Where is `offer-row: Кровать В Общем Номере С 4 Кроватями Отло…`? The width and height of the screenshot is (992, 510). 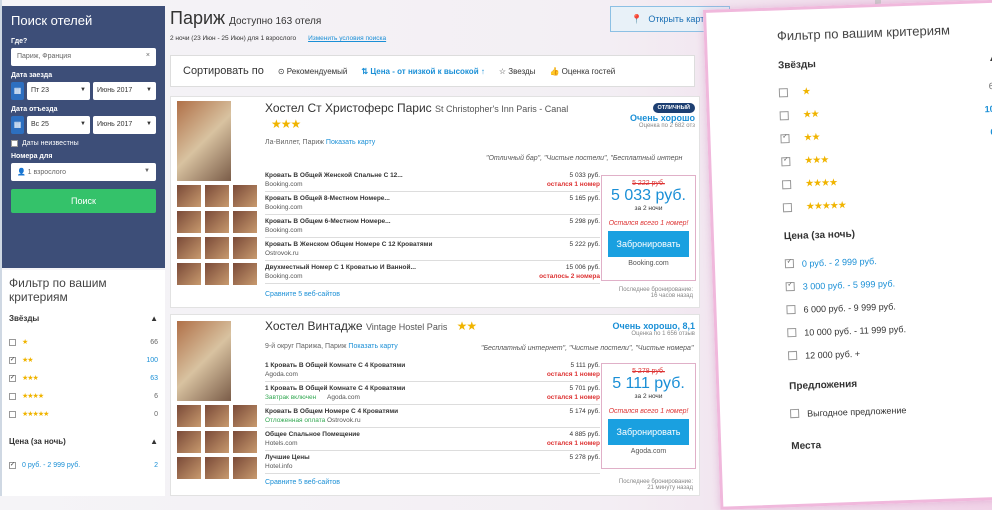 offer-row: Кровать В Общем Номере С 4 Кроватями Отло… is located at coordinates (432, 416).